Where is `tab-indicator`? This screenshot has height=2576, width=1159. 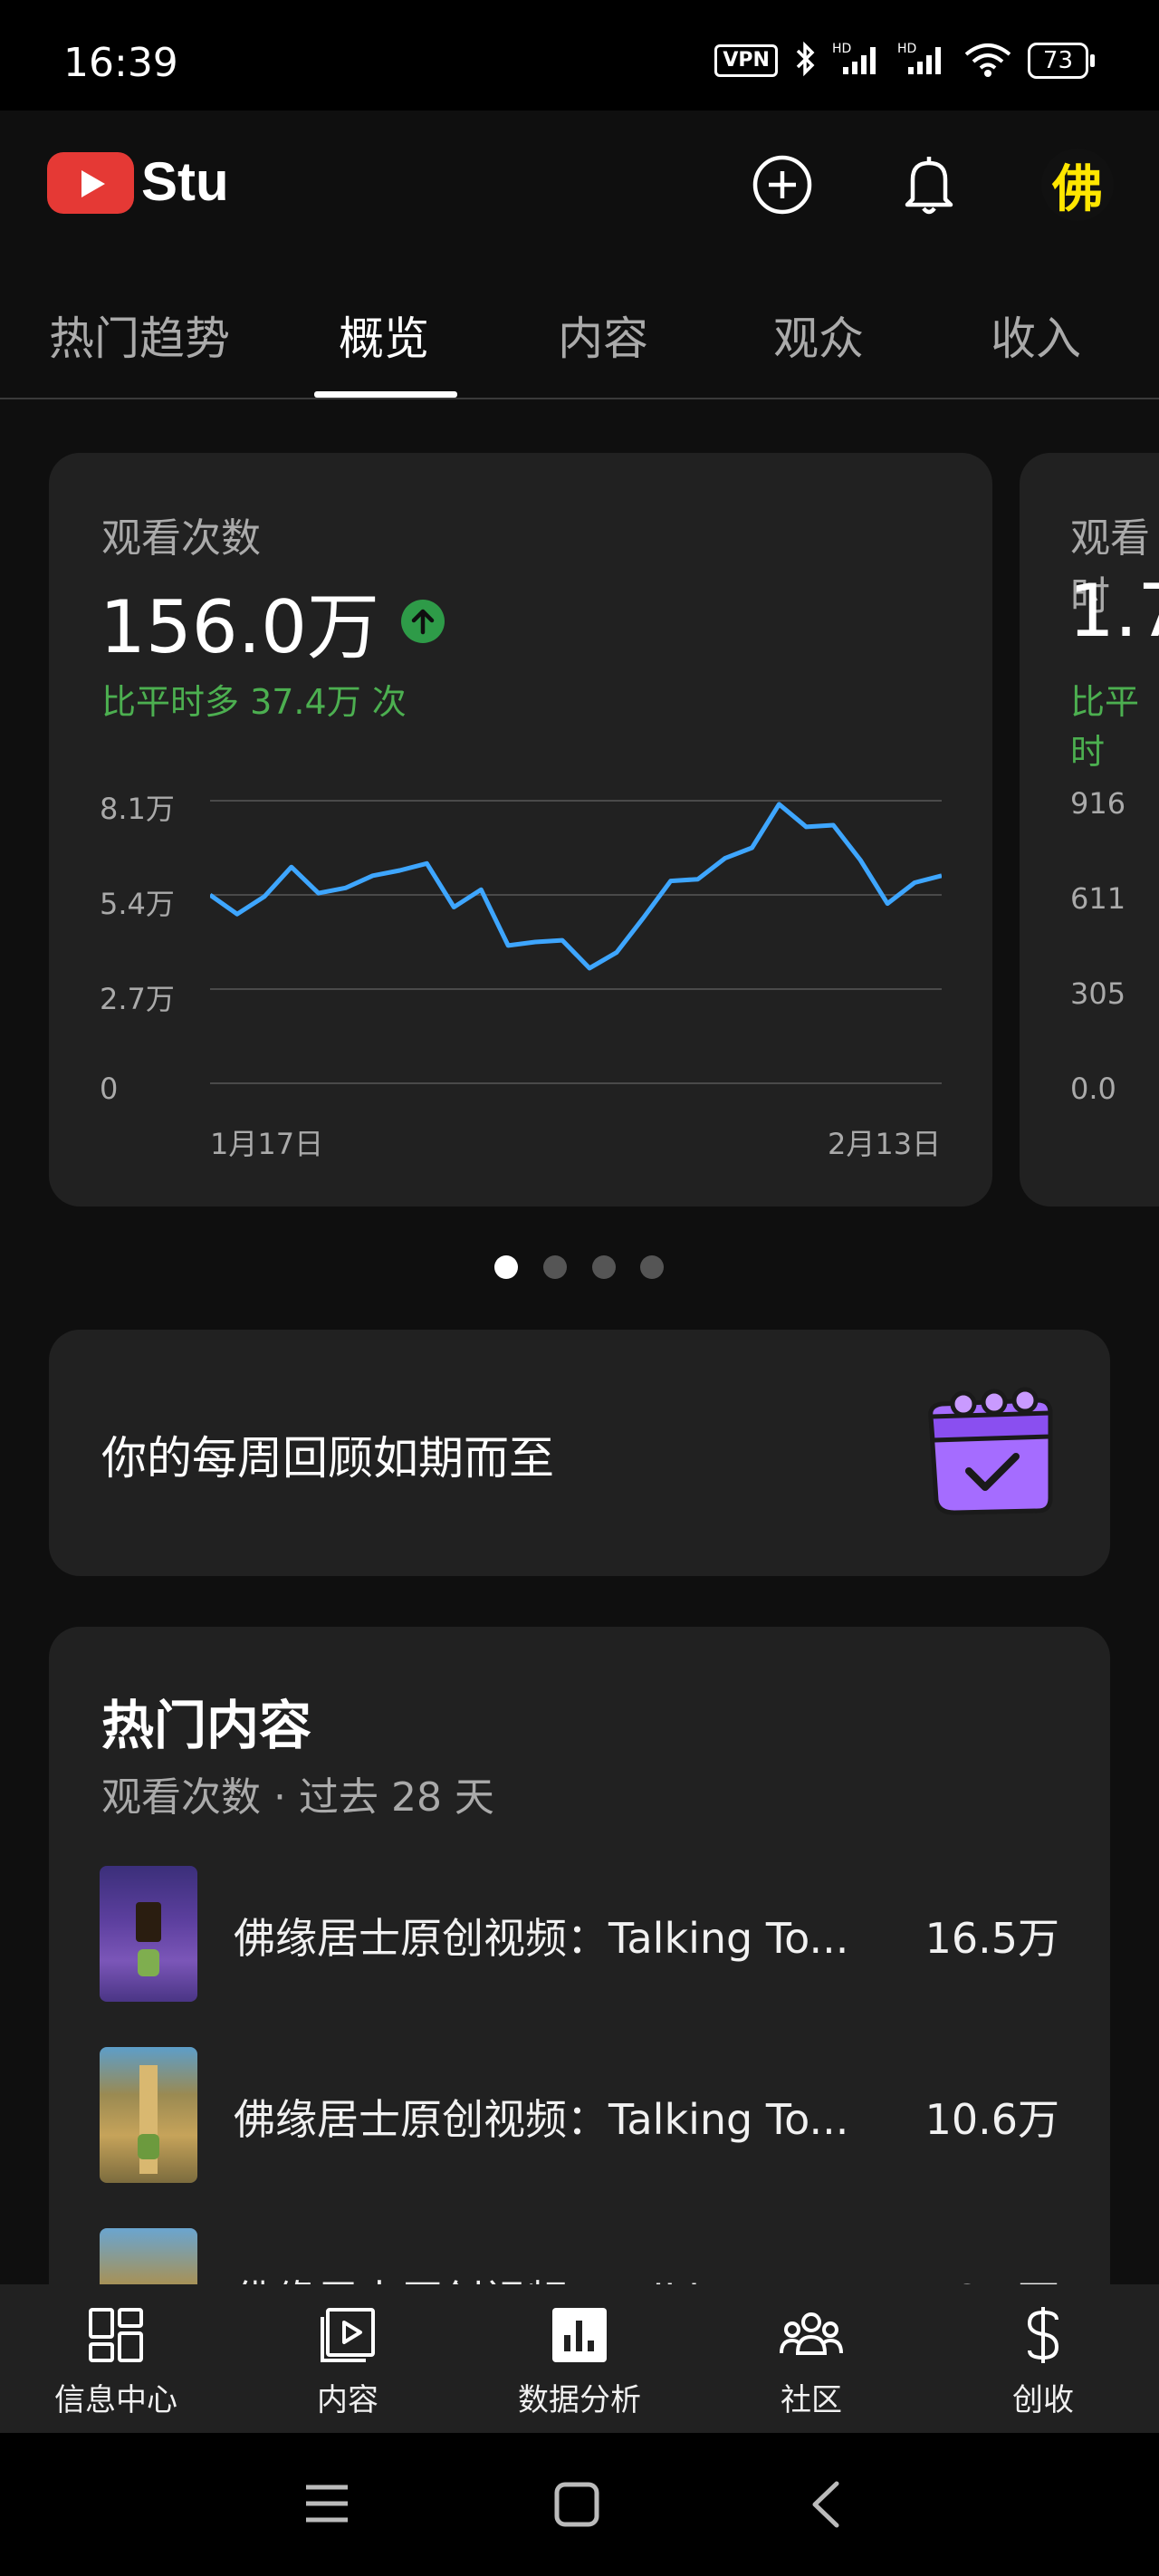 tab-indicator is located at coordinates (386, 394).